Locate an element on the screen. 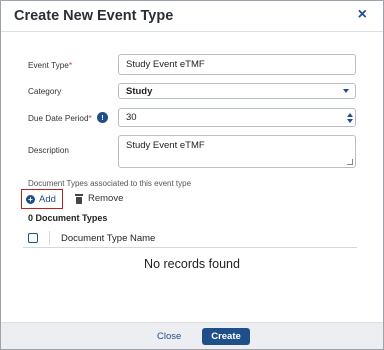  trash-icon is located at coordinates (79, 198).